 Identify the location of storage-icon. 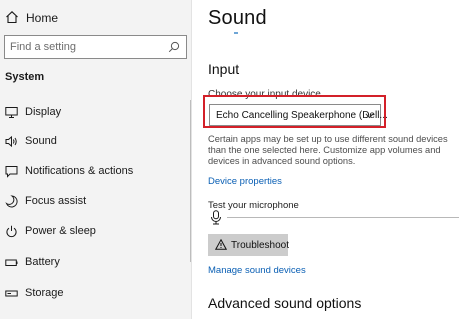
(11, 293).